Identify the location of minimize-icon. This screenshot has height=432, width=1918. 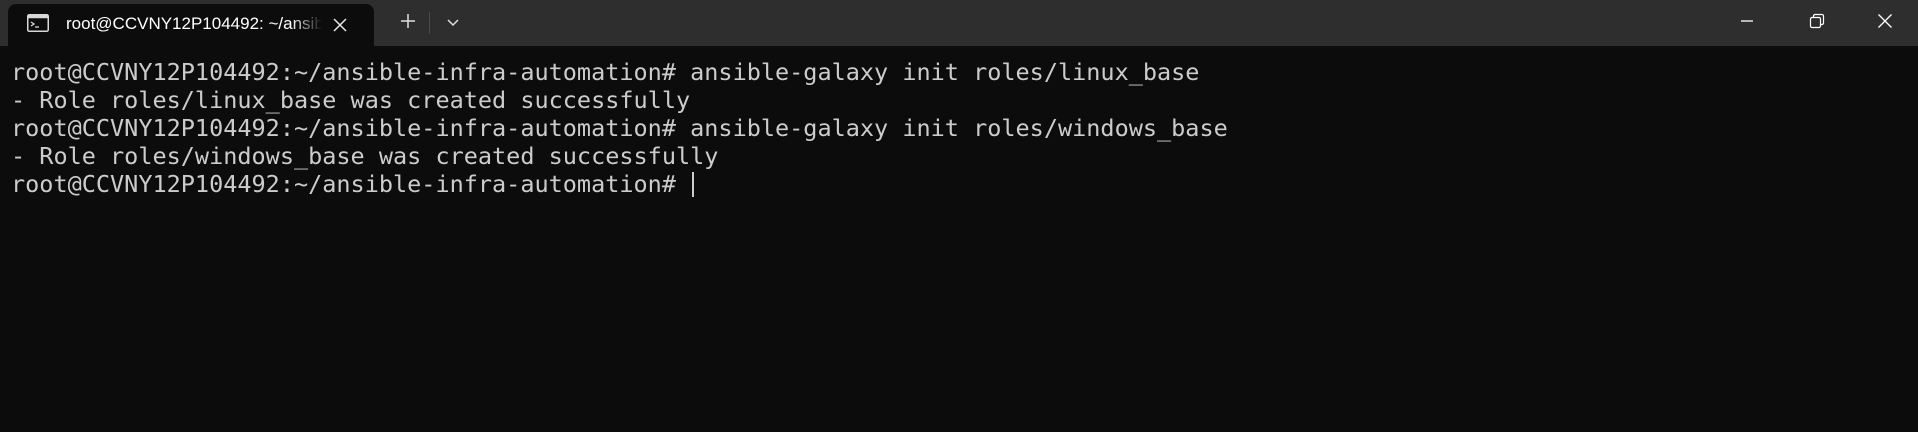
(1747, 23).